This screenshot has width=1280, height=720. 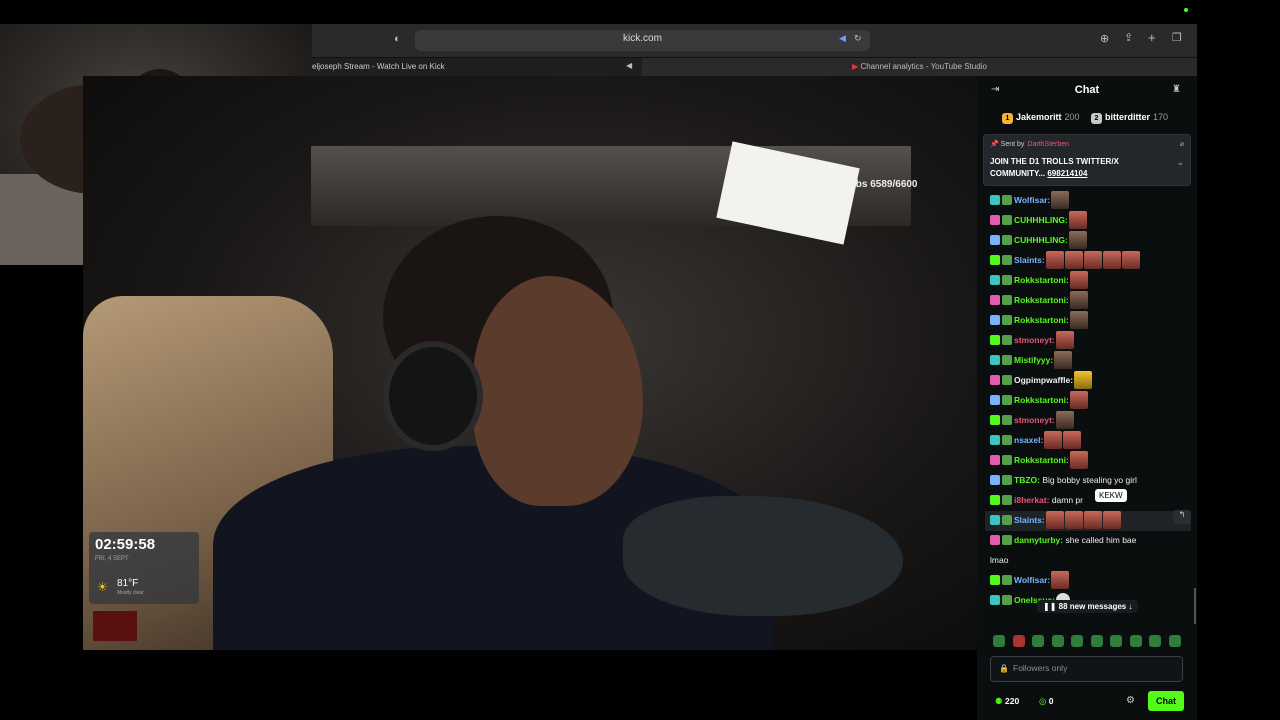 What do you see at coordinates (1166, 701) in the screenshot?
I see `send-chat-button: Chat` at bounding box center [1166, 701].